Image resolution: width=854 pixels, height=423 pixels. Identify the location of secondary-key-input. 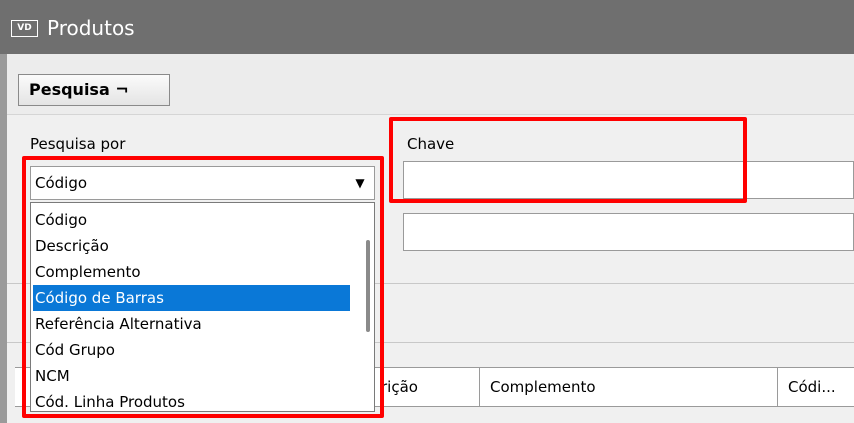
(628, 232).